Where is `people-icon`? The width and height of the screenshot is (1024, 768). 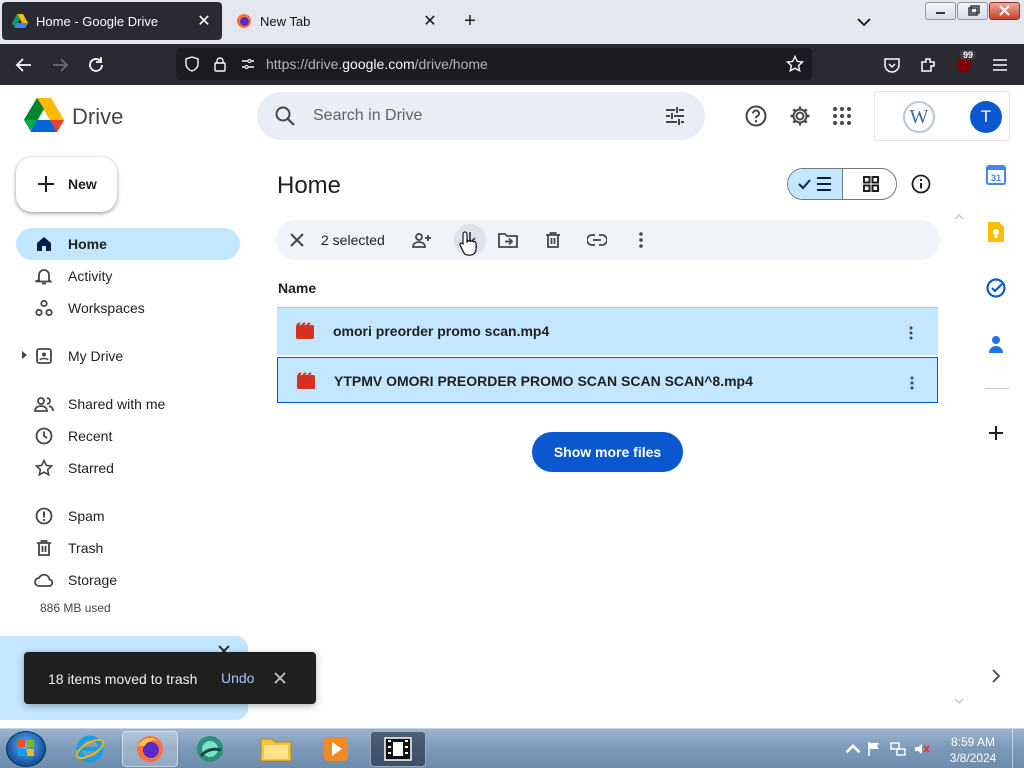 people-icon is located at coordinates (44, 404).